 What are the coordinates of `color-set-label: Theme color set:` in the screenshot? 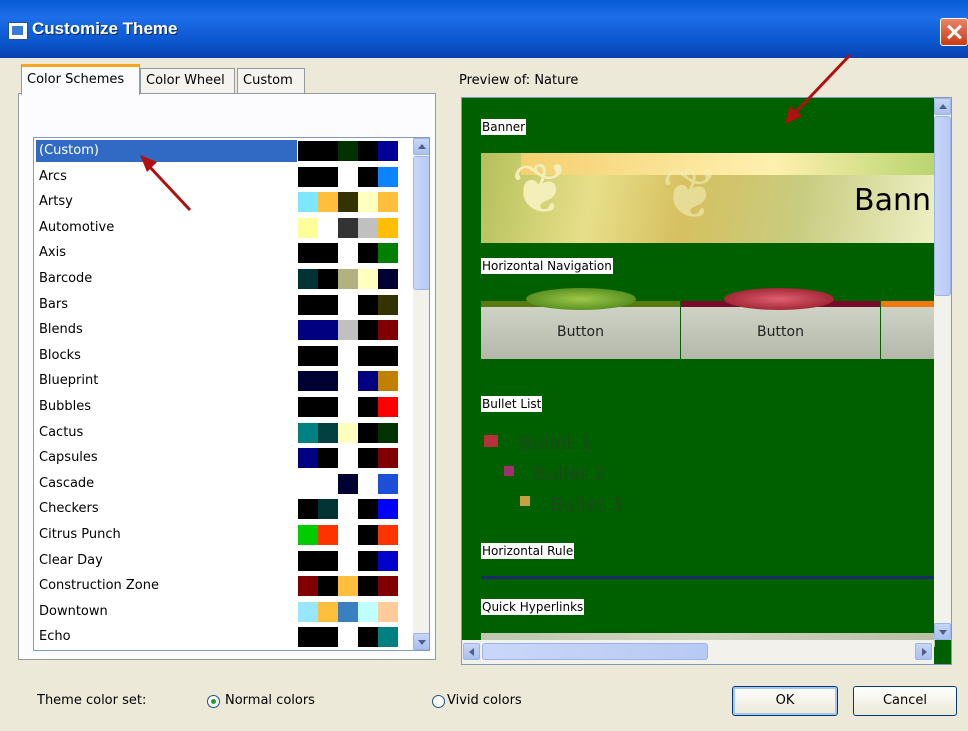 It's located at (92, 700).